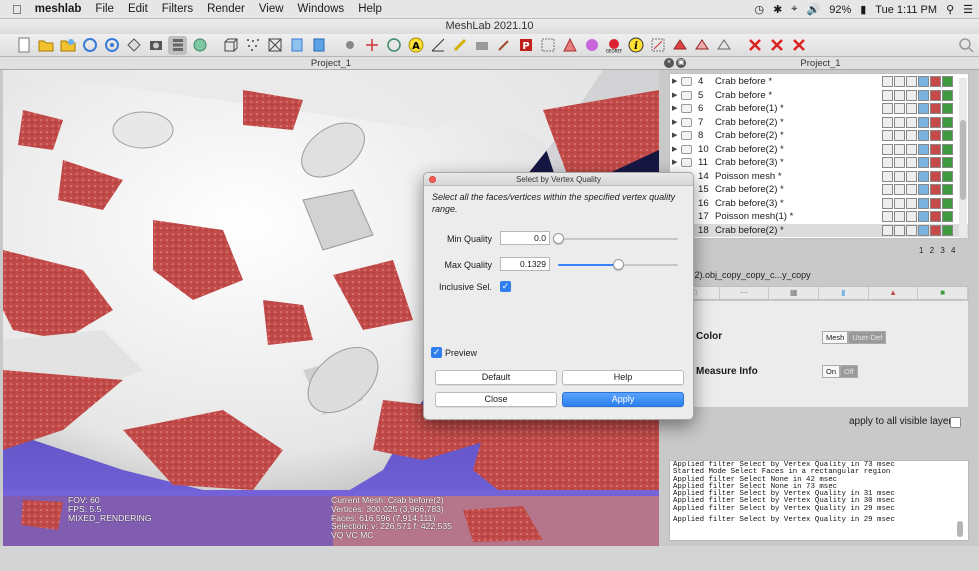 The image size is (979, 571). What do you see at coordinates (623, 399) in the screenshot?
I see `apply-button: Apply` at bounding box center [623, 399].